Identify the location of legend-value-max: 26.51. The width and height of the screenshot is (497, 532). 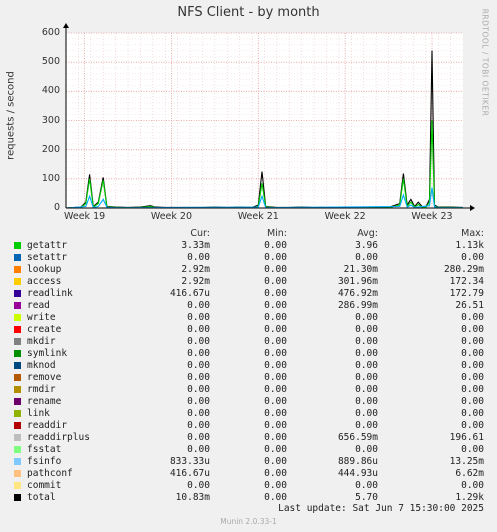
(469, 305).